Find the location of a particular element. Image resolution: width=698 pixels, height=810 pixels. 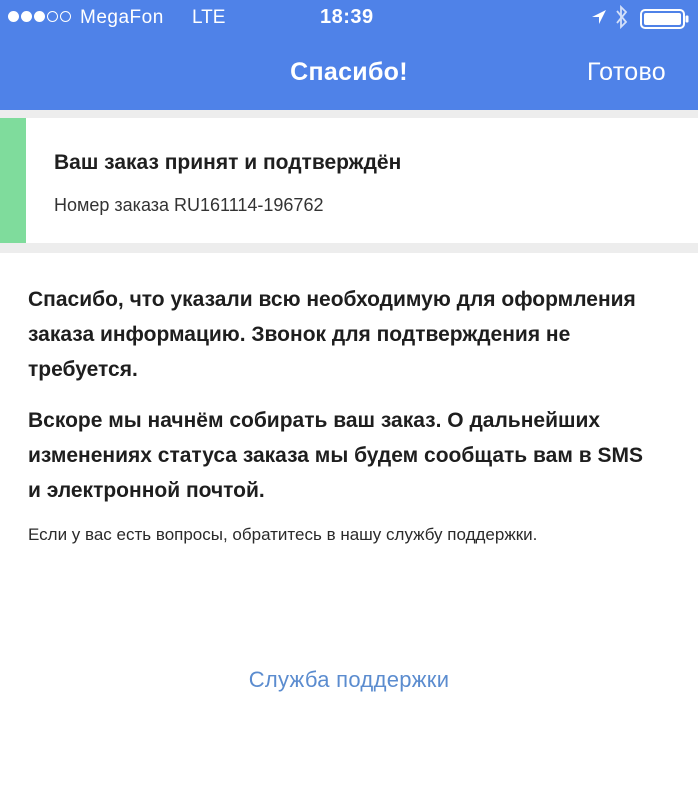

support-link: Служба поддержки is located at coordinates (349, 680).